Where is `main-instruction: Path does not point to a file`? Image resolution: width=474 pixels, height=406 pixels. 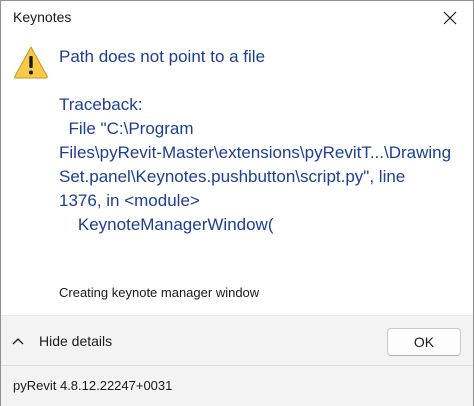 main-instruction: Path does not point to a file is located at coordinates (162, 56).